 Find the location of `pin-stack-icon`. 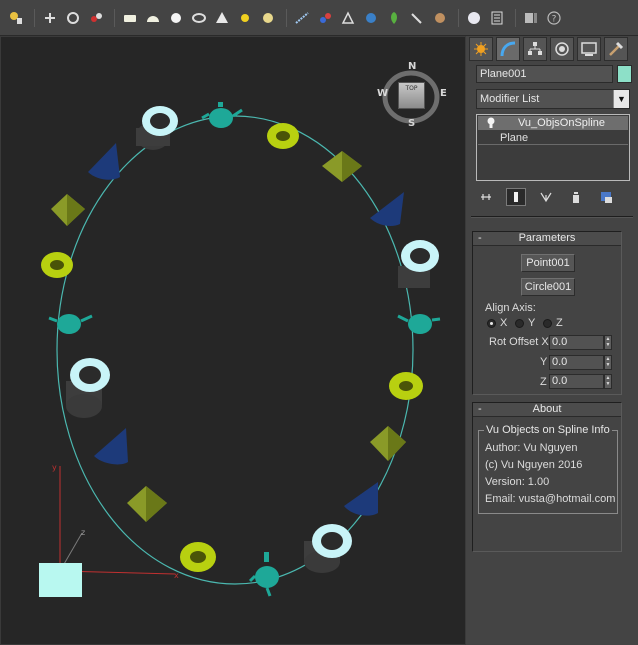

pin-stack-icon is located at coordinates (486, 197).